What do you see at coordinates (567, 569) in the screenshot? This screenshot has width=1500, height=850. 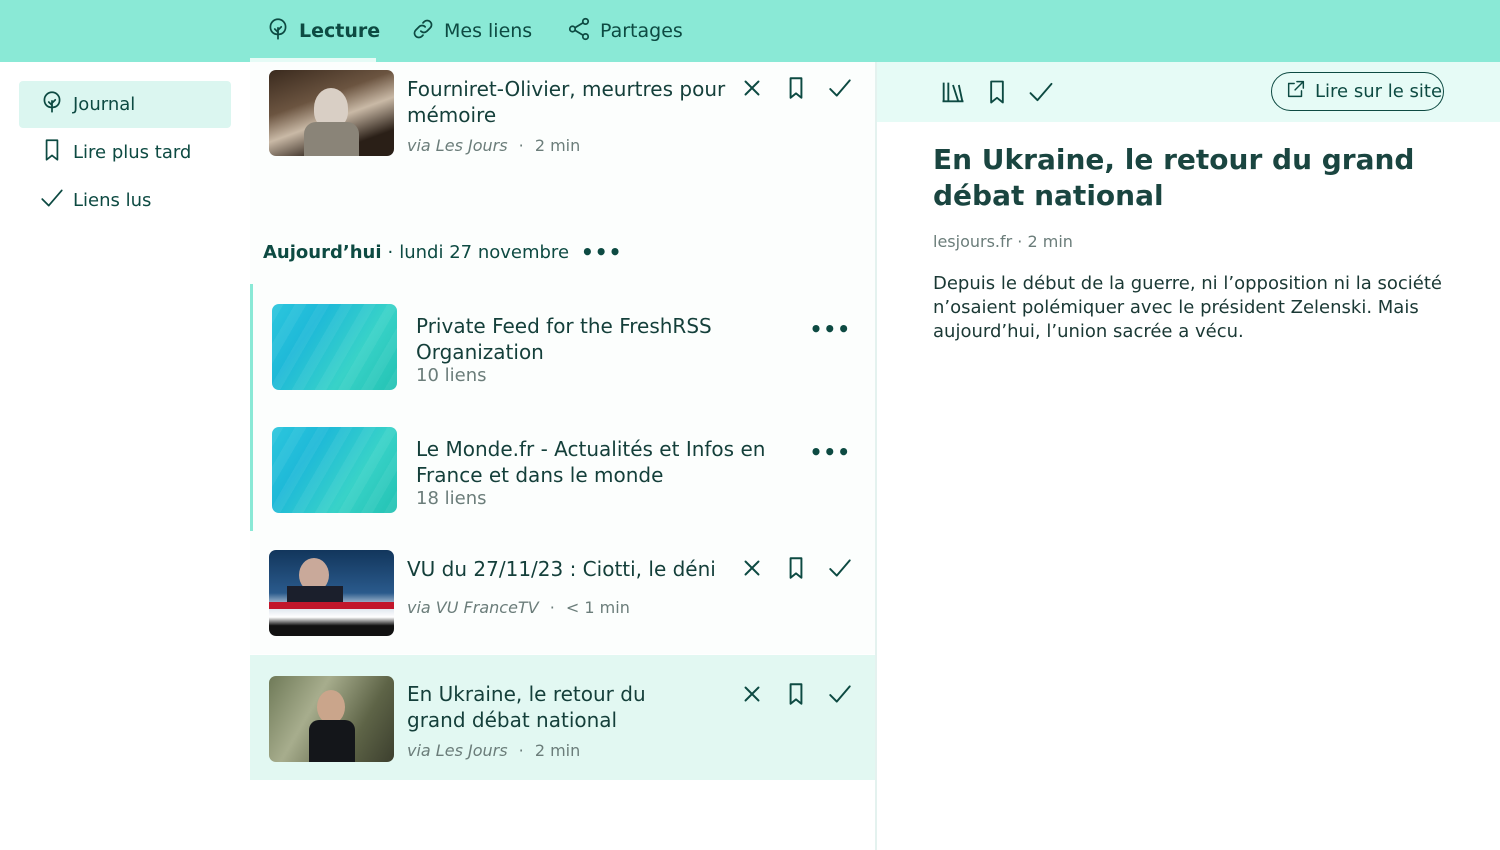 I see `link-title: VU du 27/11/23 : Ciotti, le déni` at bounding box center [567, 569].